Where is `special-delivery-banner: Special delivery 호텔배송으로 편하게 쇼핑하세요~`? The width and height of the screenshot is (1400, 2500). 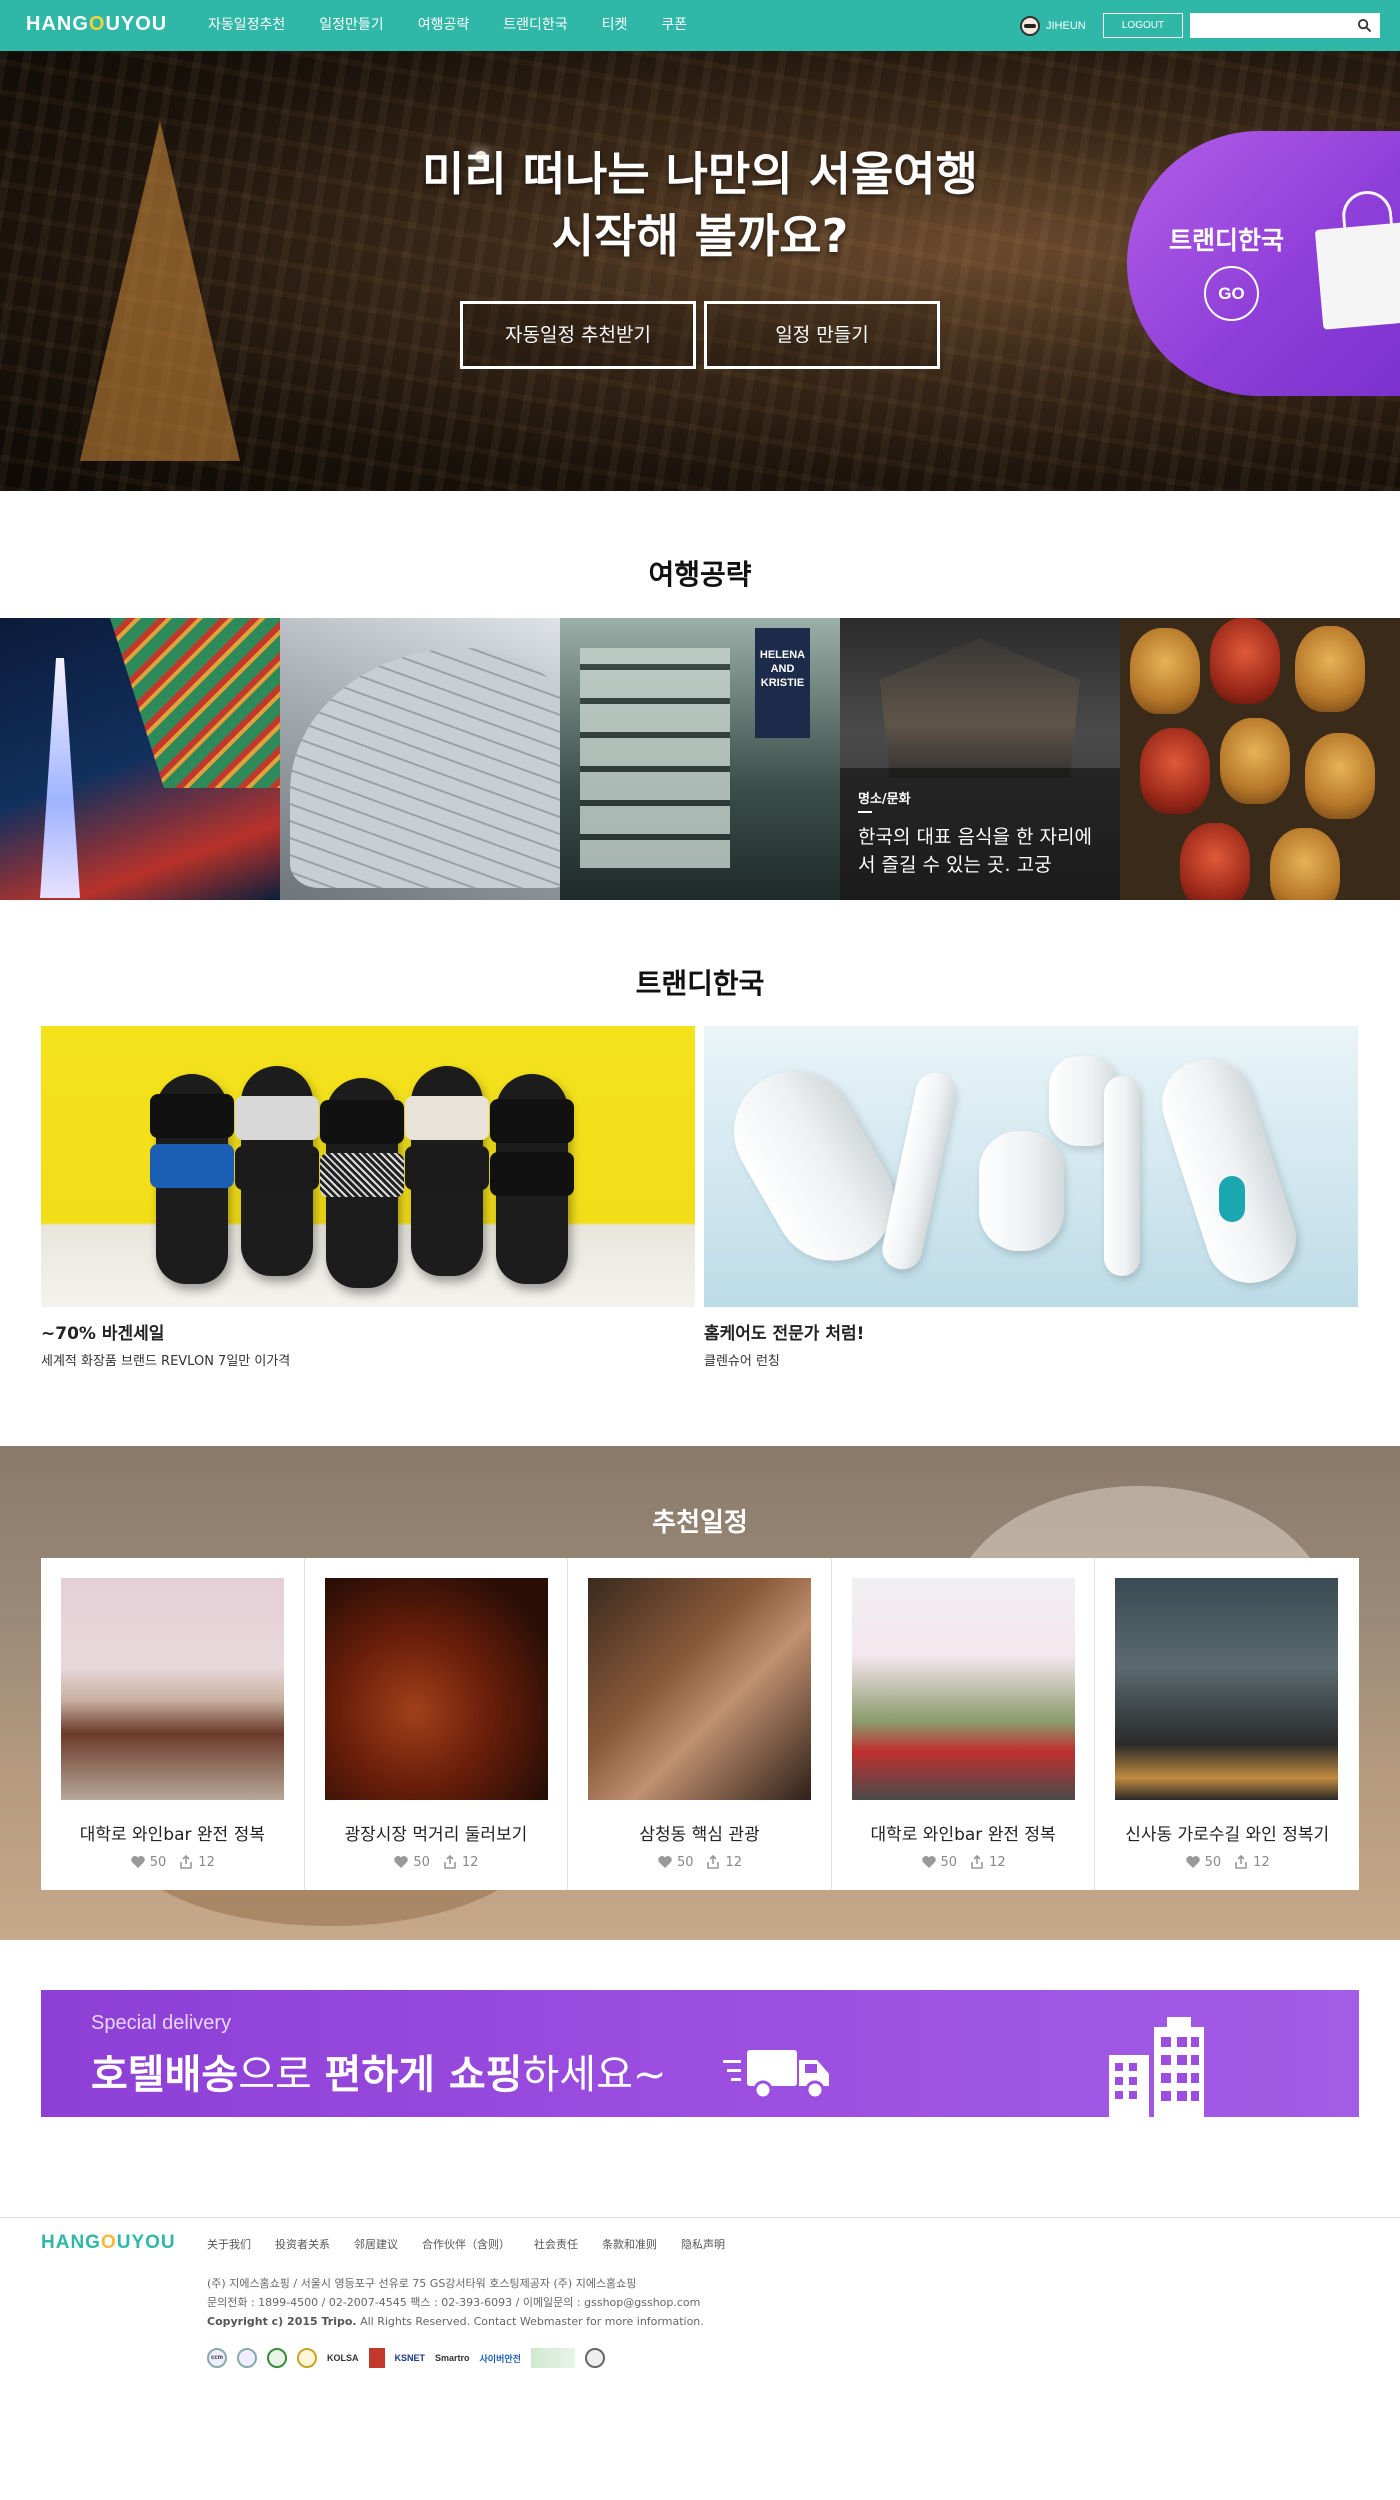
special-delivery-banner: Special delivery 호텔배송으로 편하게 쇼핑하세요~ is located at coordinates (700, 2053).